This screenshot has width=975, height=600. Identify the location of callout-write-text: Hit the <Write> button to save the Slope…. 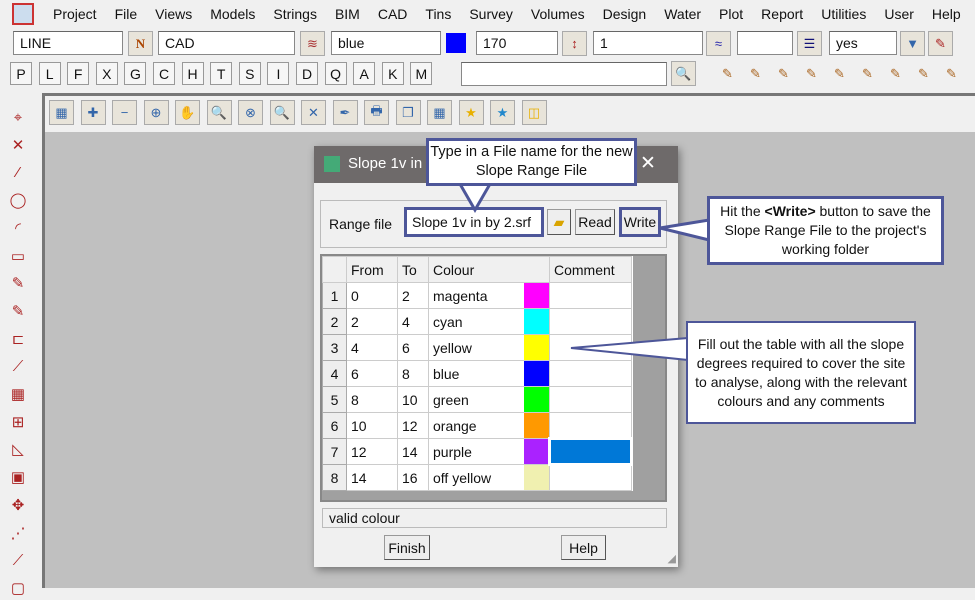
(825, 230).